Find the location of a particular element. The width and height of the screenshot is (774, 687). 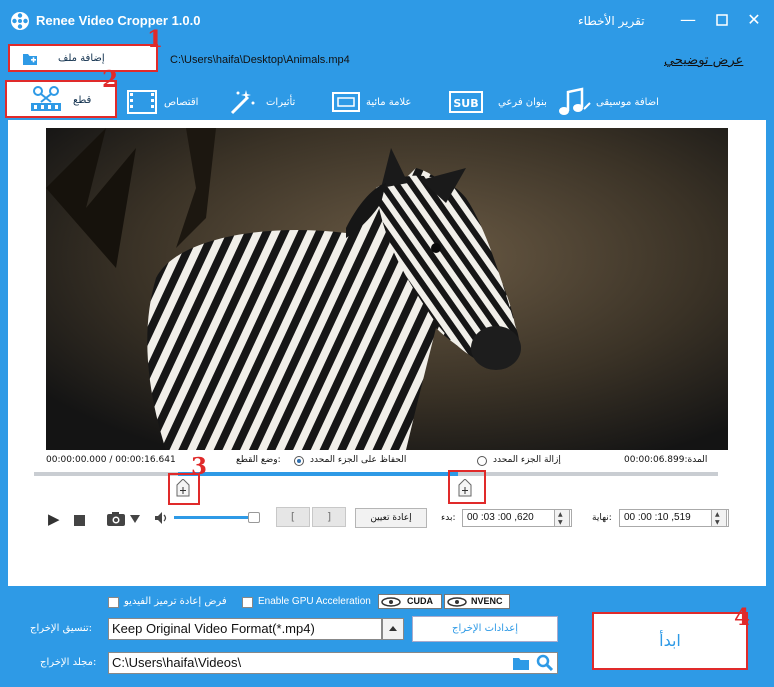

start-handle is located at coordinates (183, 488).